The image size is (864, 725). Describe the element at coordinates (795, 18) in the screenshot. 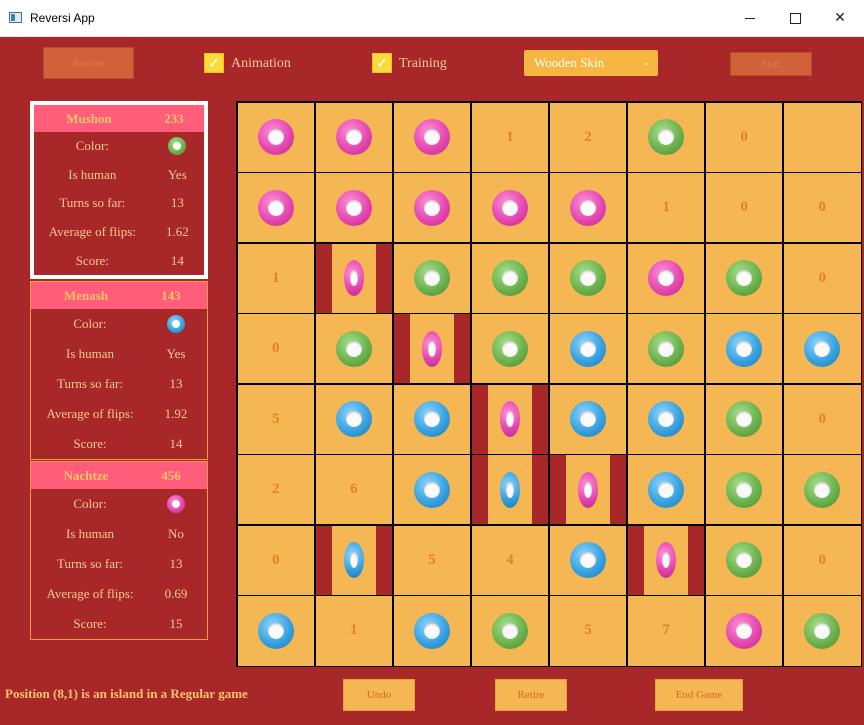

I see `maximize-button` at that location.